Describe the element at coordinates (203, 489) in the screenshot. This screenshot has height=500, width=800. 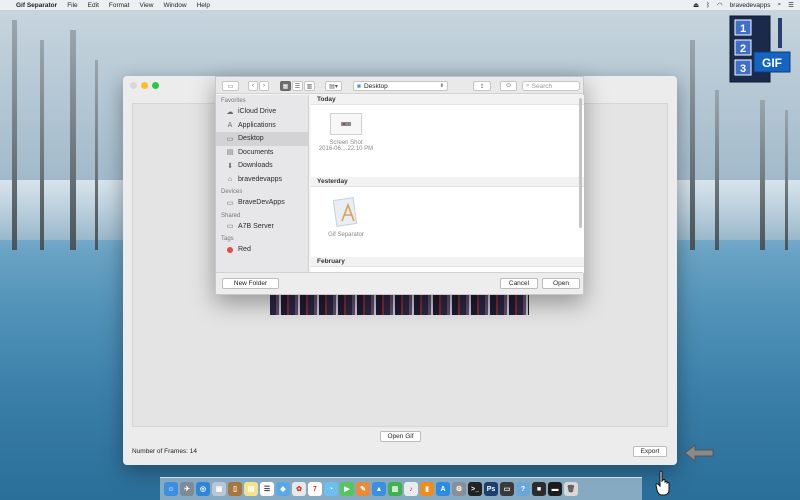
I see `safari-icon: ◎` at that location.